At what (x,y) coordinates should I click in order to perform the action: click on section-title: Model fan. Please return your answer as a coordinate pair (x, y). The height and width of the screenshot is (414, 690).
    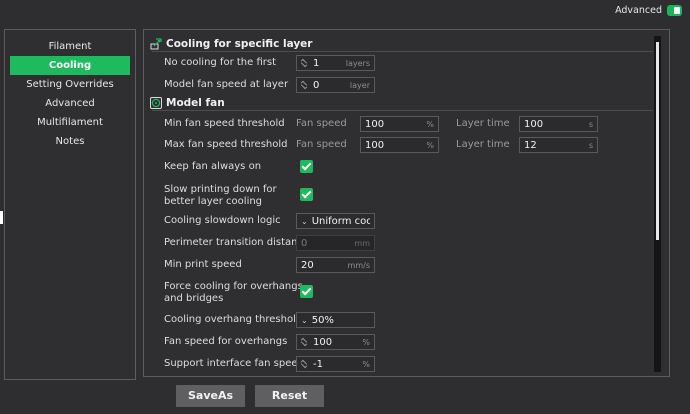
    Looking at the image, I should click on (195, 103).